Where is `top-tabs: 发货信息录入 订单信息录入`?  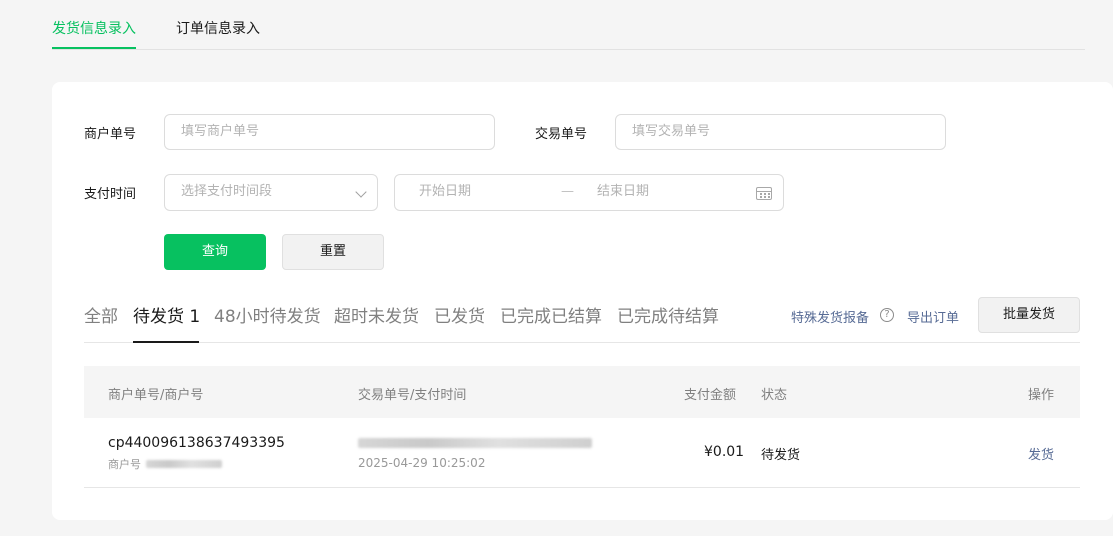
top-tabs: 发货信息录入 订单信息录入 is located at coordinates (568, 25).